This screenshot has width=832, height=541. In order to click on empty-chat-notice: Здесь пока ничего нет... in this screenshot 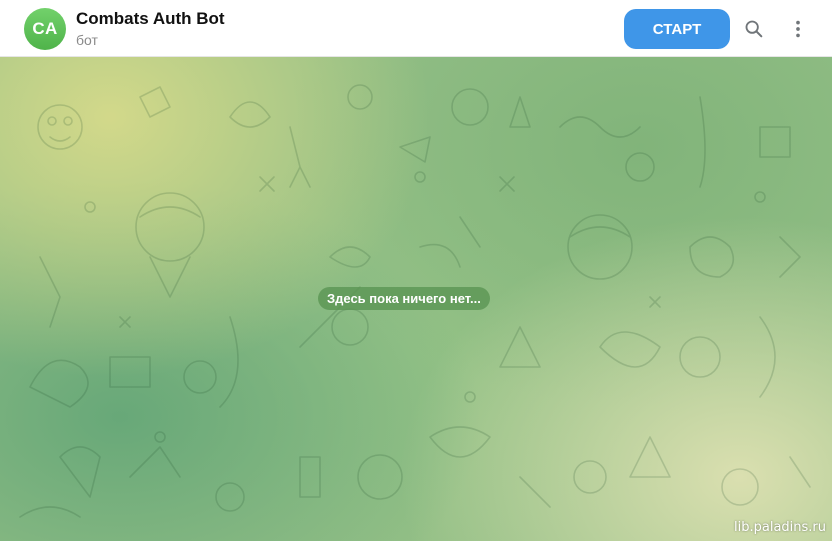, I will do `click(404, 298)`.